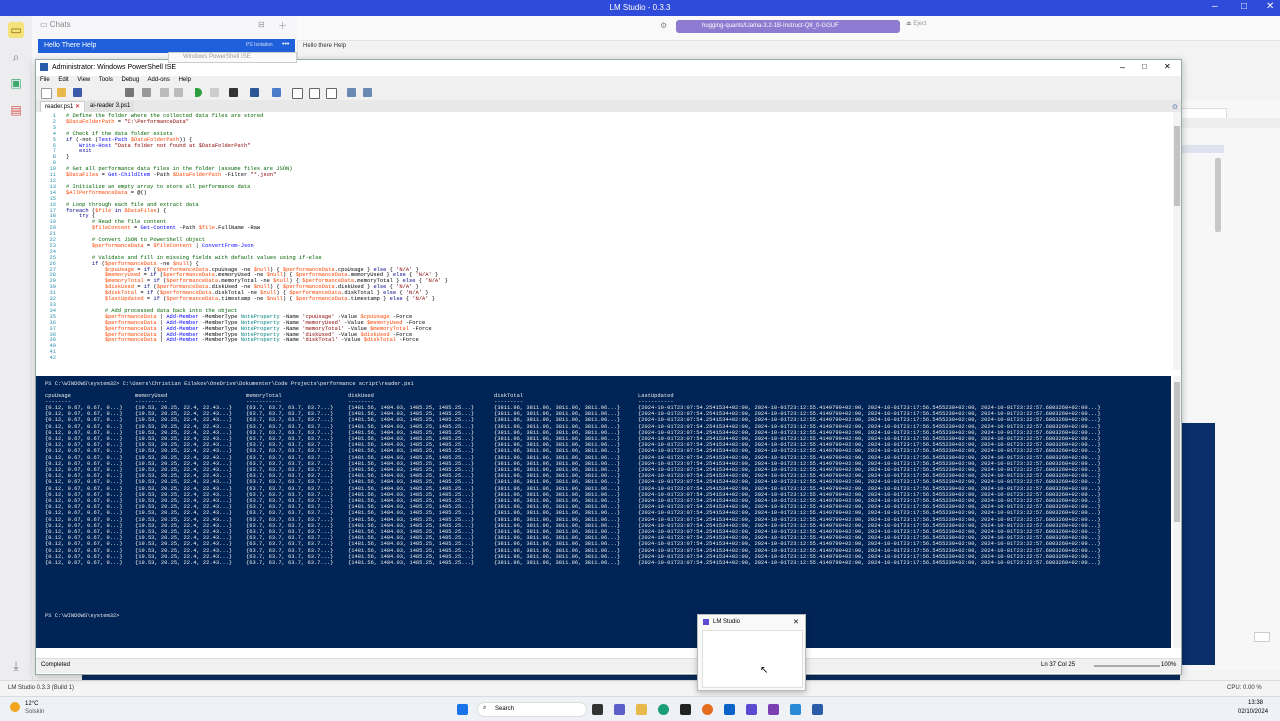 The width and height of the screenshot is (1280, 721). Describe the element at coordinates (608, 81) in the screenshot. I see `ise-menubar: File Edit View Tools Debug Add-ons Help` at that location.